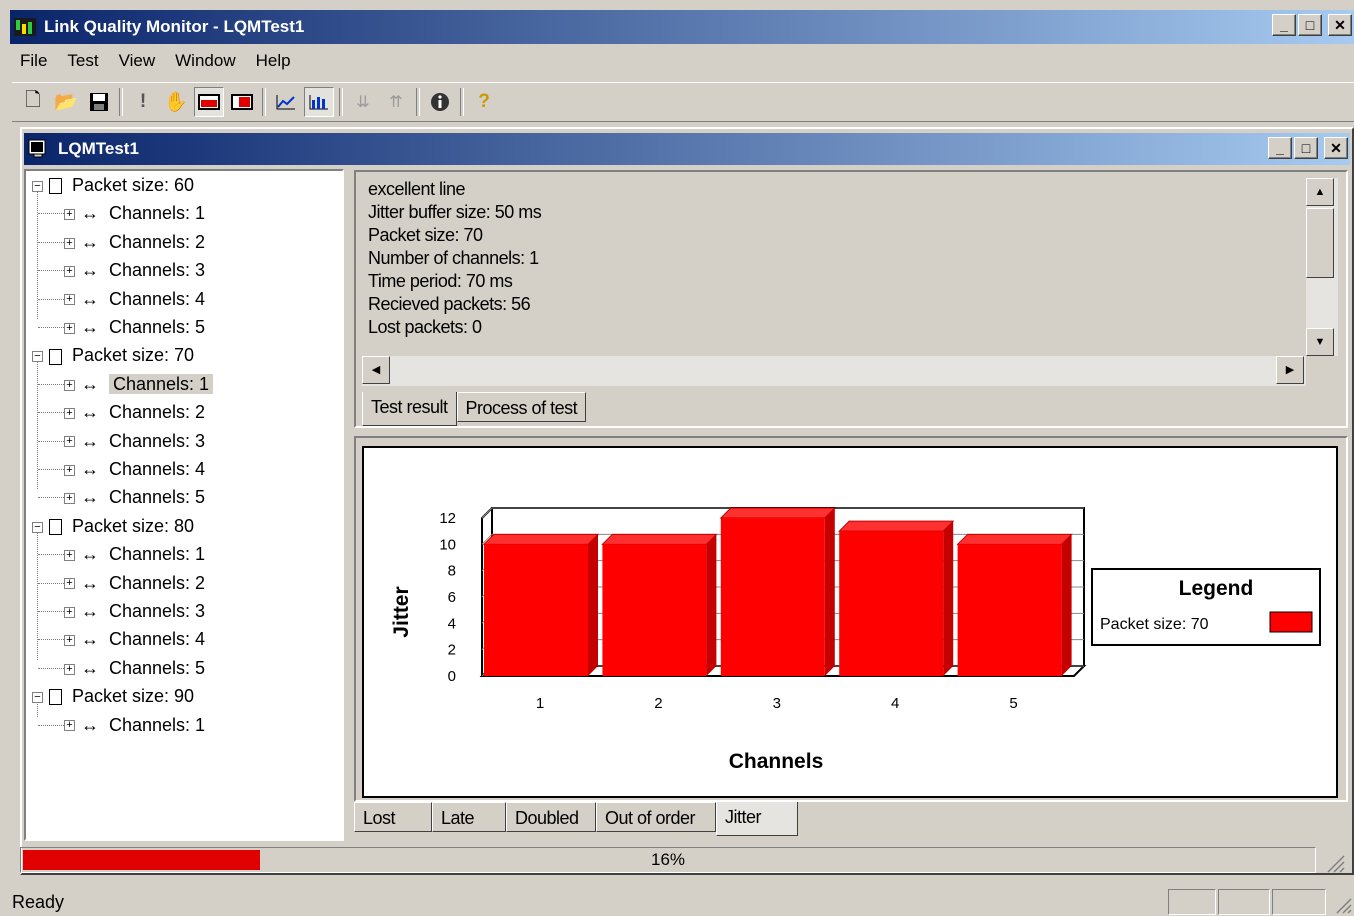 The image size is (1354, 916). Describe the element at coordinates (1336, 148) in the screenshot. I see `doc-close-button: ✕` at that location.